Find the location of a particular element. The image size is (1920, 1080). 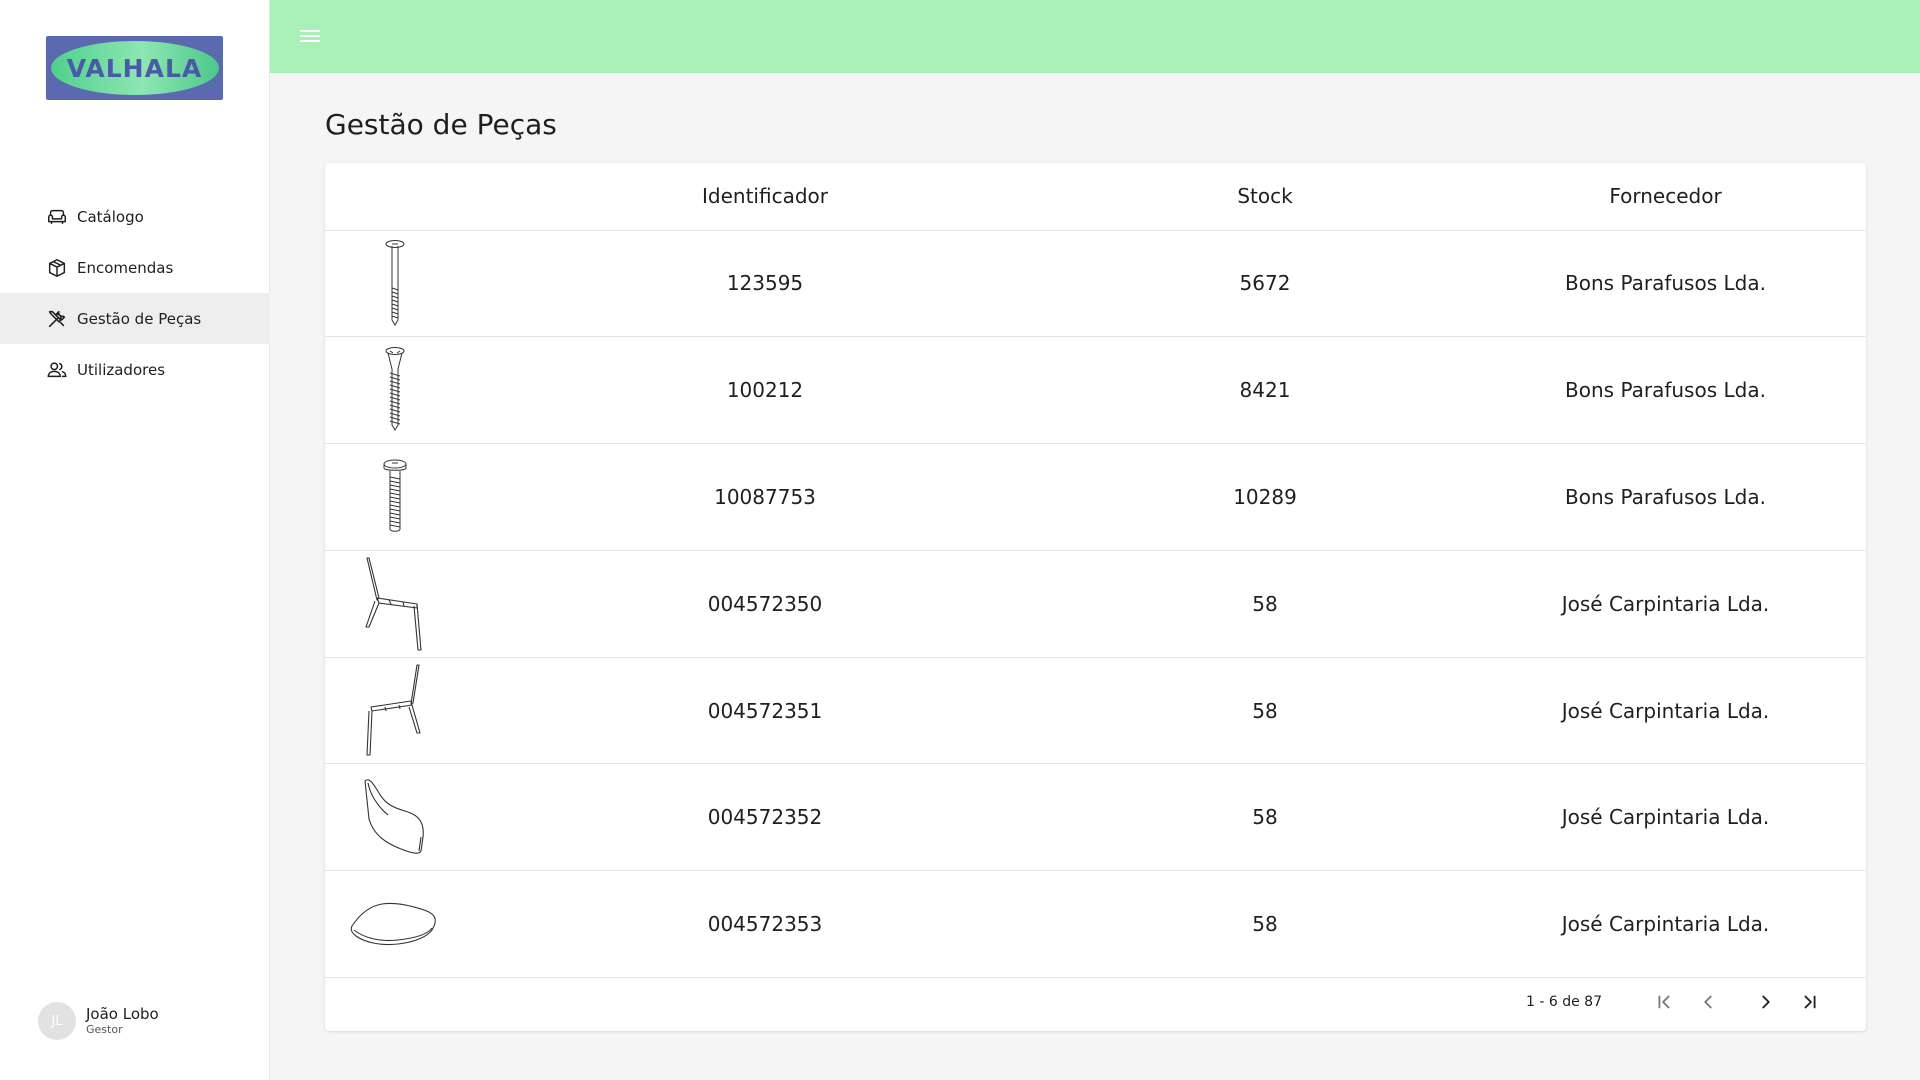

chevron-right-icon is located at coordinates (1766, 1002).